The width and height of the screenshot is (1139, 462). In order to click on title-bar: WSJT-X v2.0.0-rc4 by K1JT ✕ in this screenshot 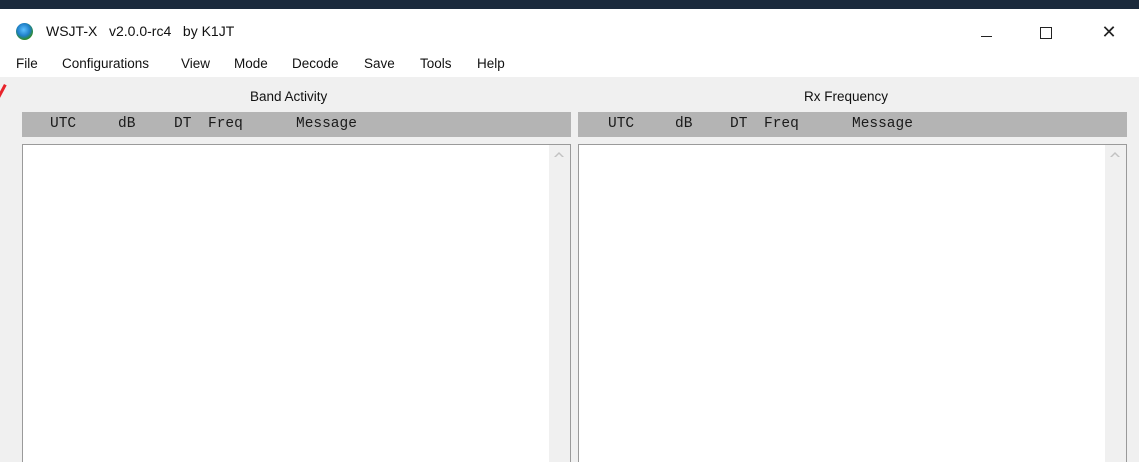, I will do `click(569, 29)`.